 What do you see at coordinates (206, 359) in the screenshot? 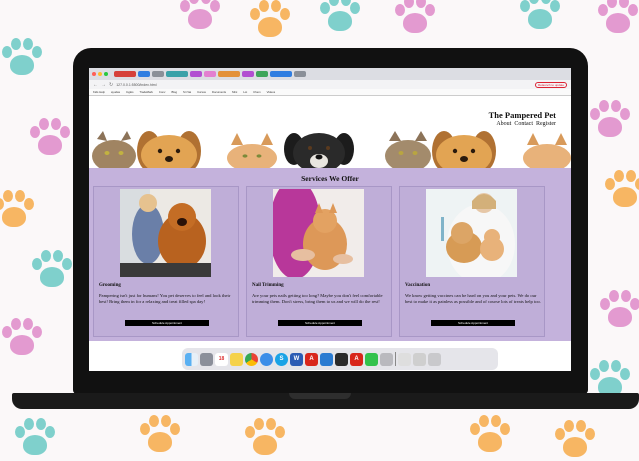
I see `launchpad-icon` at bounding box center [206, 359].